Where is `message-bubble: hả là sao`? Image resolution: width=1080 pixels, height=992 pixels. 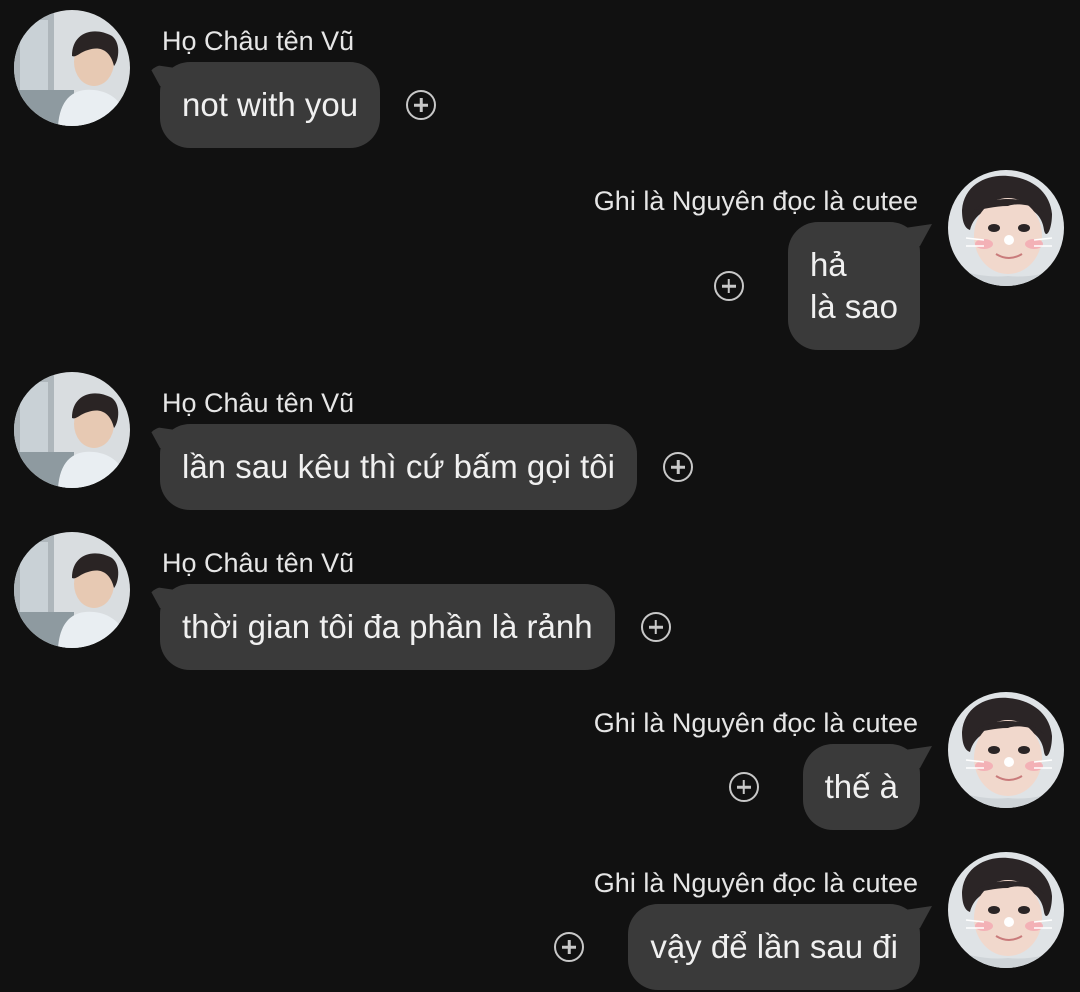
message-bubble: hả là sao is located at coordinates (853, 286).